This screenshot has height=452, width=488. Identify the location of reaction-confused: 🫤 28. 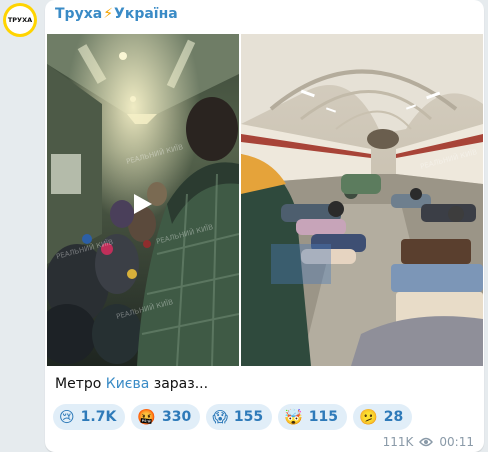
(383, 417).